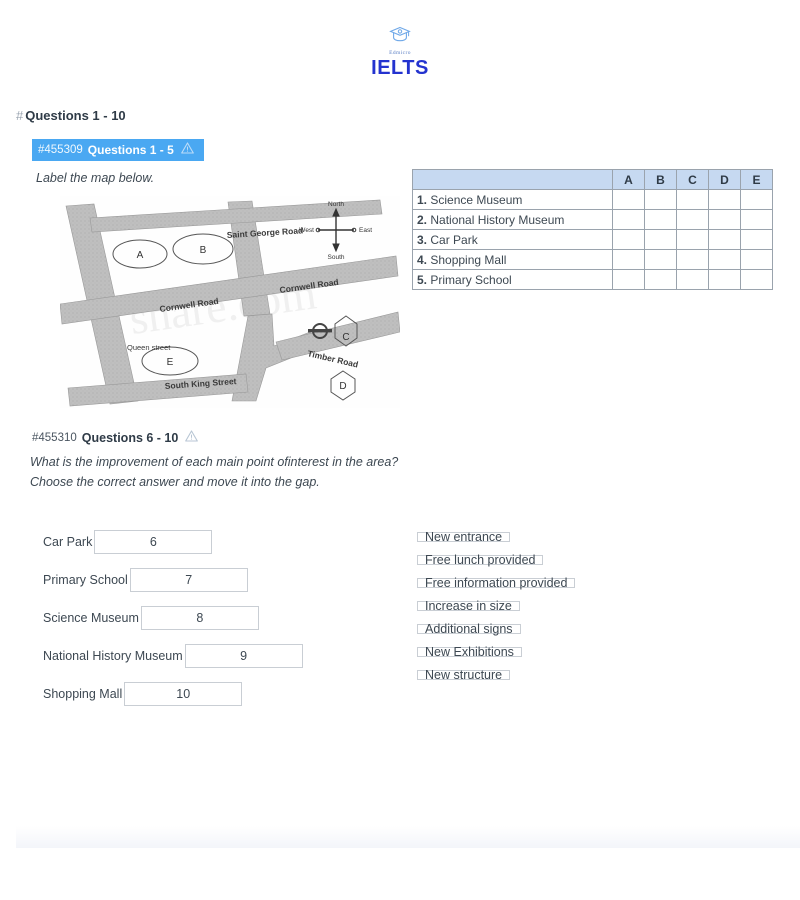  What do you see at coordinates (469, 629) in the screenshot?
I see `option-chip: Additional signs` at bounding box center [469, 629].